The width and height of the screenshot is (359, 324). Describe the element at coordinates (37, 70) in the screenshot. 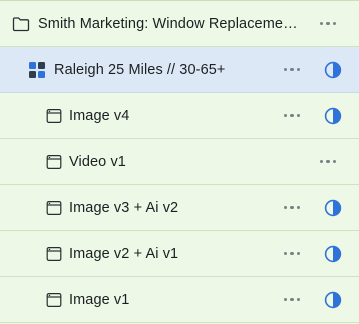

I see `grid-blocks-icon` at that location.